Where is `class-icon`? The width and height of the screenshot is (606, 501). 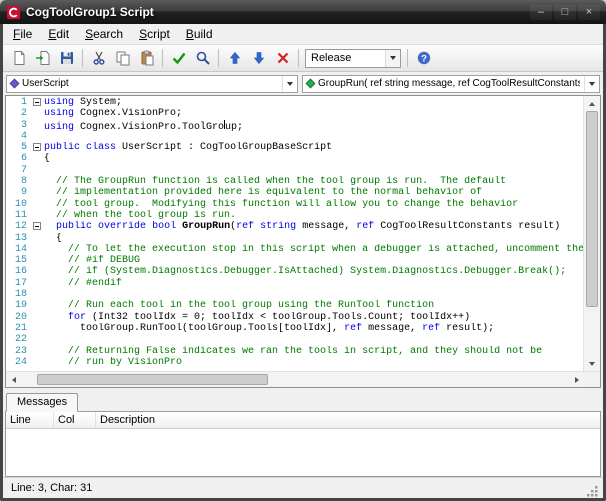 class-icon is located at coordinates (14, 83).